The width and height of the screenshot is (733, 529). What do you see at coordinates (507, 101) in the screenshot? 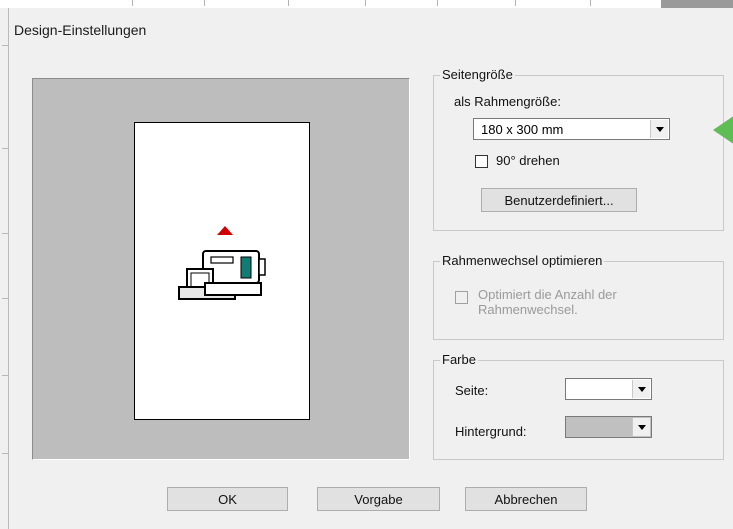
I see `frame-size-label: als Rahmengröße:` at bounding box center [507, 101].